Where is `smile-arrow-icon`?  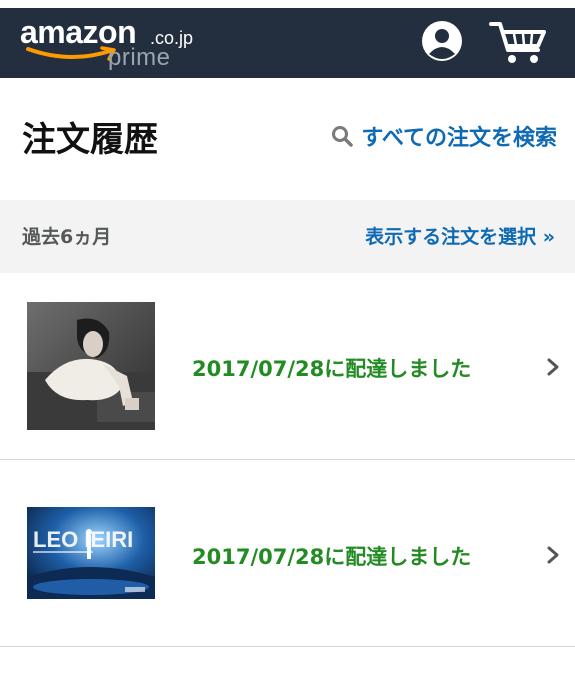 smile-arrow-icon is located at coordinates (71, 53).